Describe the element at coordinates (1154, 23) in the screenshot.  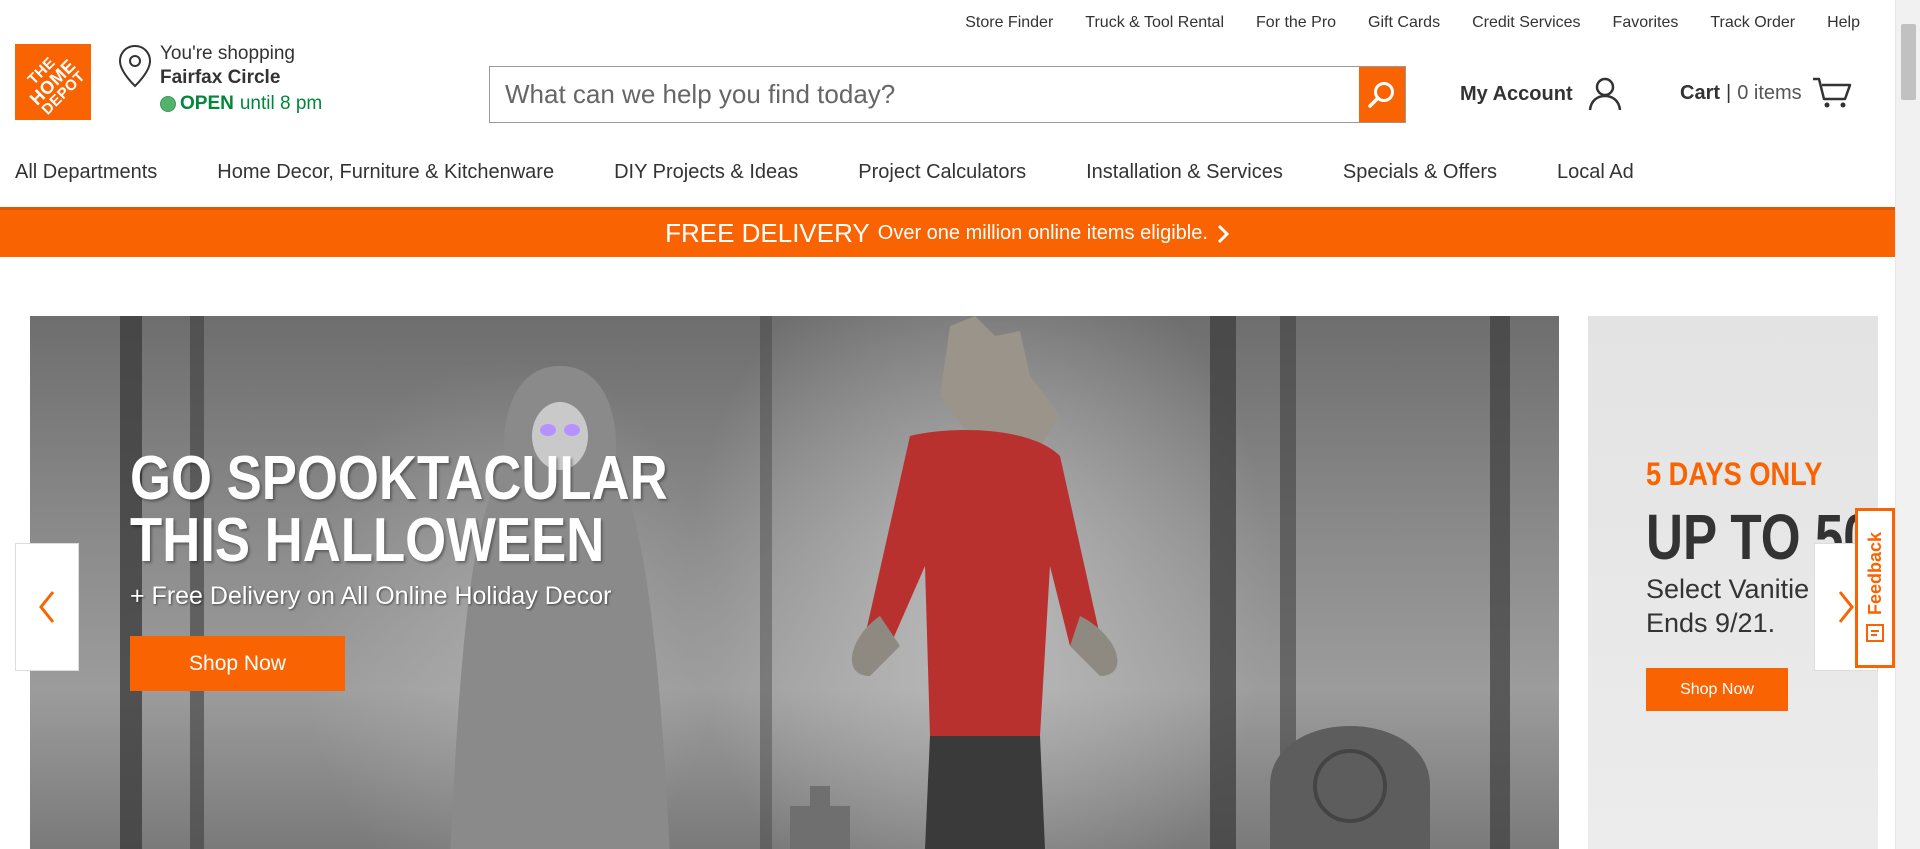
I see `truck-tool-rental-link: Truck & Tool Rental` at that location.